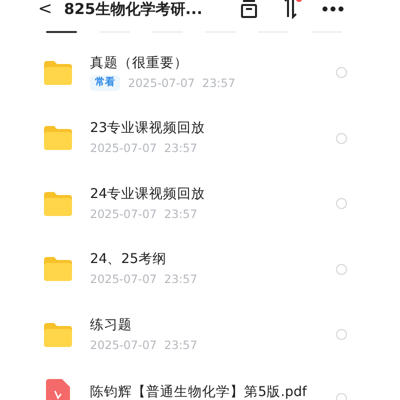  Describe the element at coordinates (58, 389) in the screenshot. I see `pdf-icon` at that location.